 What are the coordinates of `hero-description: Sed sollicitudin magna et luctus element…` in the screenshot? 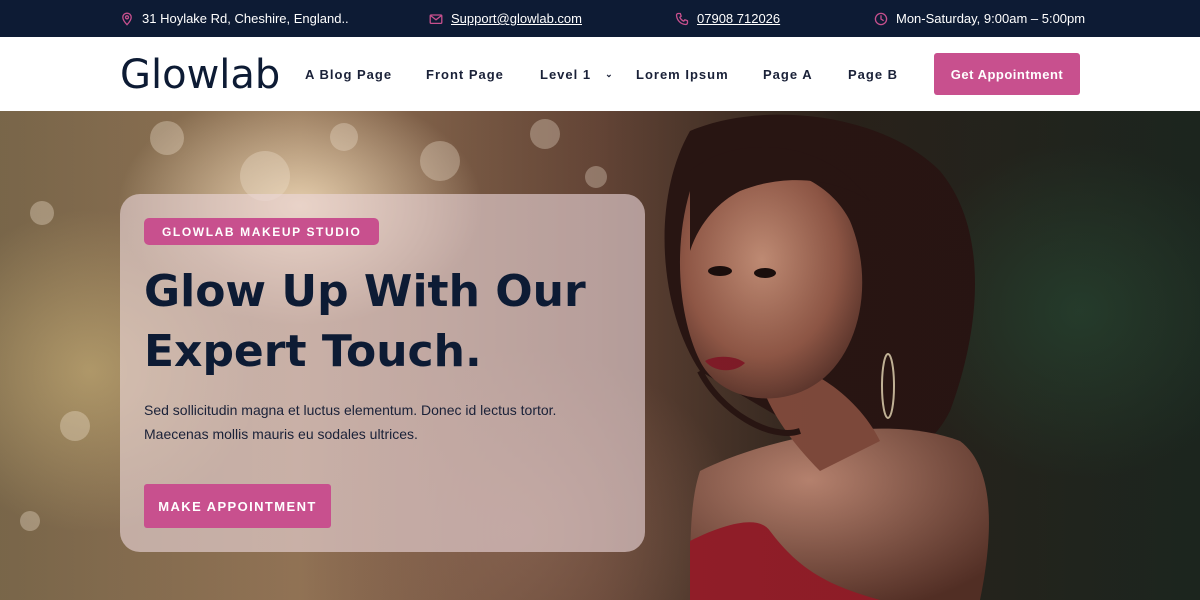 It's located at (379, 422).